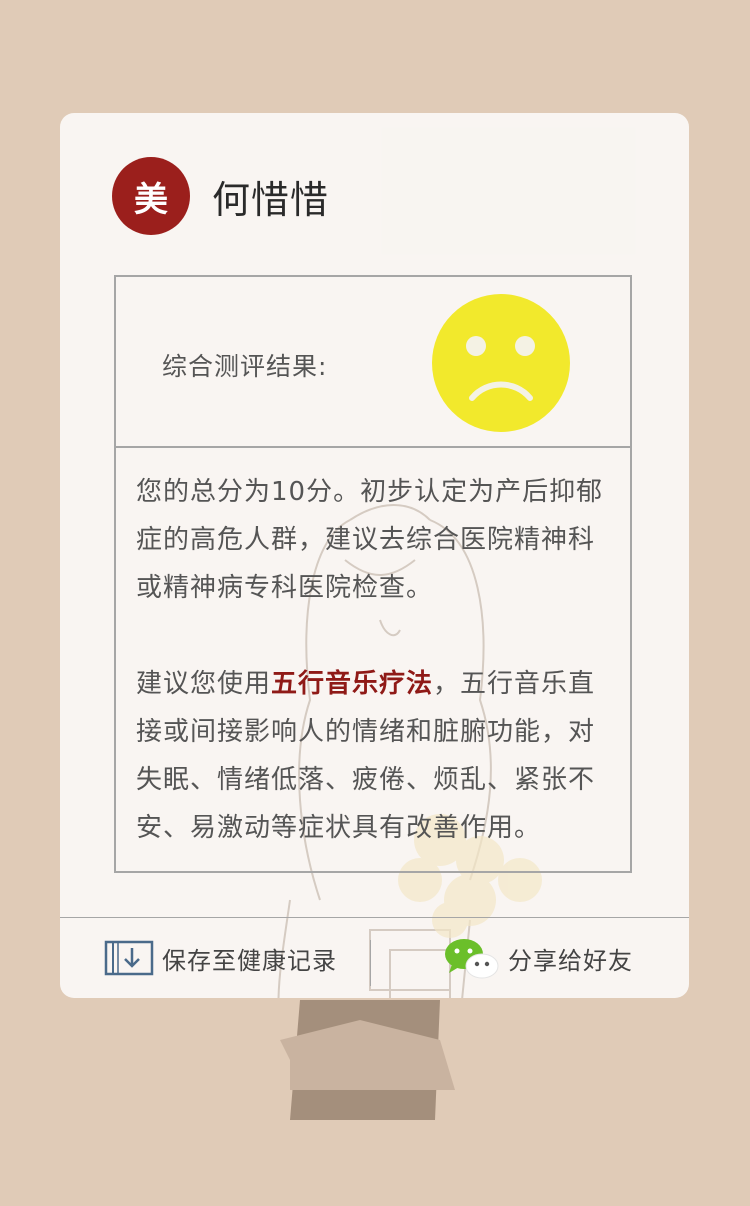  Describe the element at coordinates (472, 959) in the screenshot. I see `wechat-icon` at that location.